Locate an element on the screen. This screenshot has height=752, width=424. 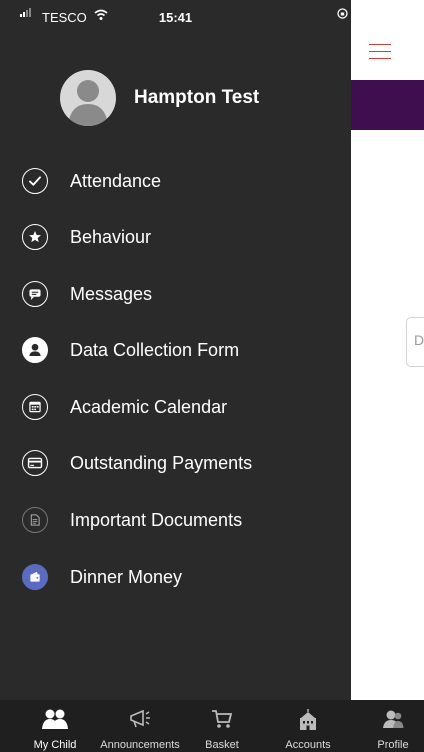
wallet-icon is located at coordinates (35, 577).